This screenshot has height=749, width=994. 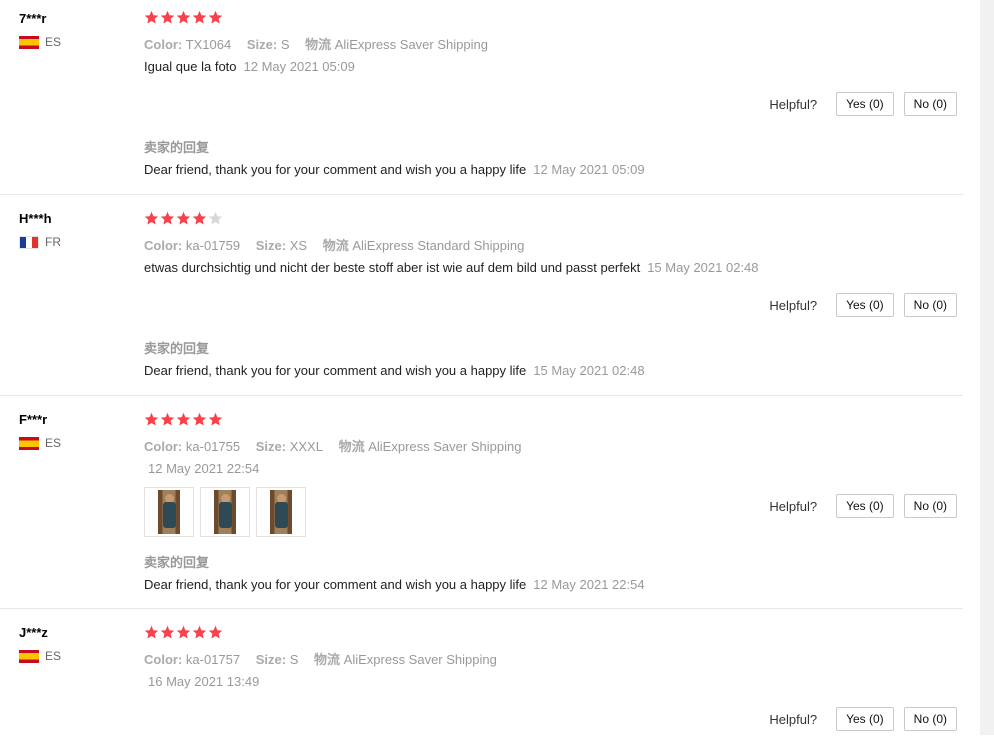 What do you see at coordinates (589, 370) in the screenshot?
I see `seller-reply-date: 15 May 2021 02:48` at bounding box center [589, 370].